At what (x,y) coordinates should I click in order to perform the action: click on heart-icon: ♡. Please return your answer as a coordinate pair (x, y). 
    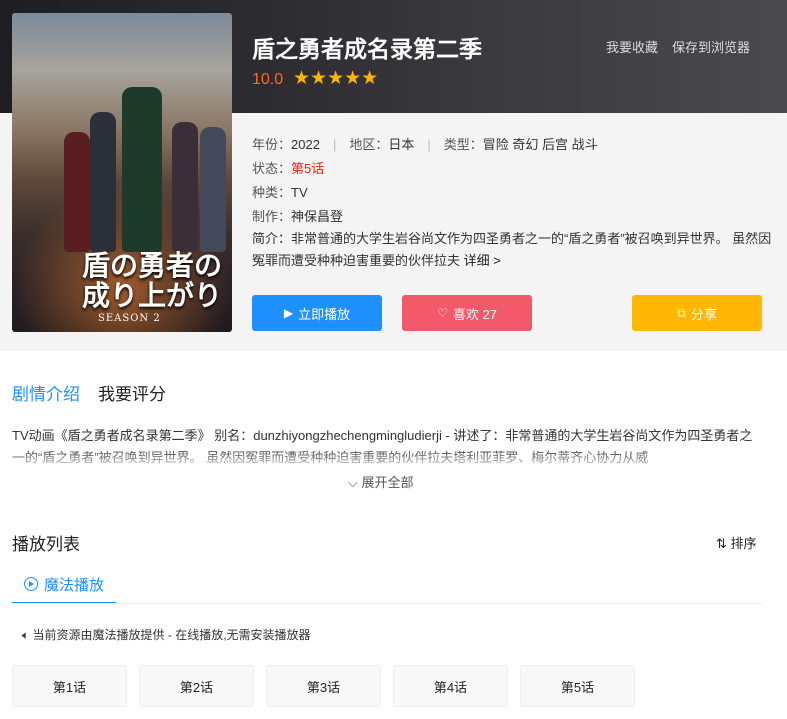
    Looking at the image, I should click on (442, 313).